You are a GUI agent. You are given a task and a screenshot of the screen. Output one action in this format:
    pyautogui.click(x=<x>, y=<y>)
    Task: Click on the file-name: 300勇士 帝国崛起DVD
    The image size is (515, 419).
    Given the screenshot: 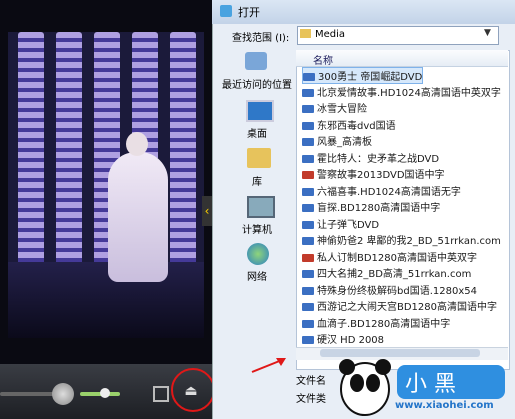 What is the action you would take?
    pyautogui.click(x=370, y=77)
    